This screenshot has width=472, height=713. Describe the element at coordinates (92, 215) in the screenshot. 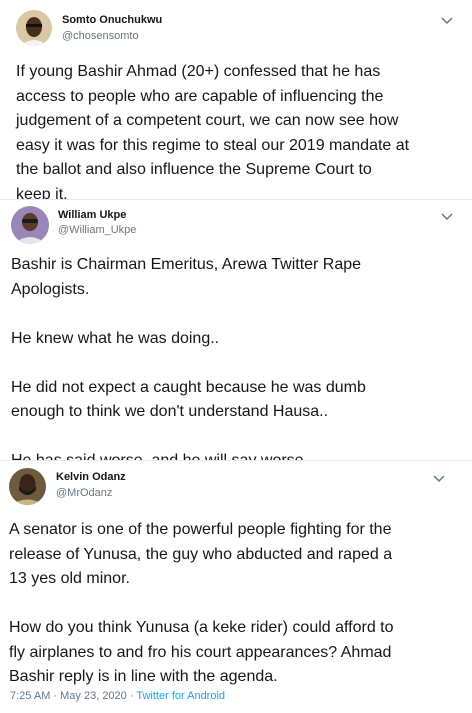

I see `author-name: William Ukpe` at that location.